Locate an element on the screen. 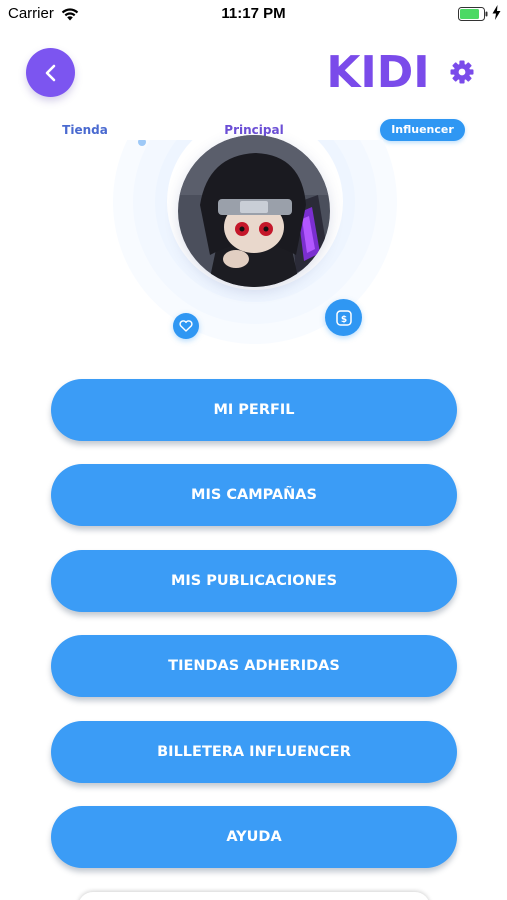 This screenshot has width=507, height=900. mis-campanas-button: MIS CAMPAÑAS is located at coordinates (254, 495).